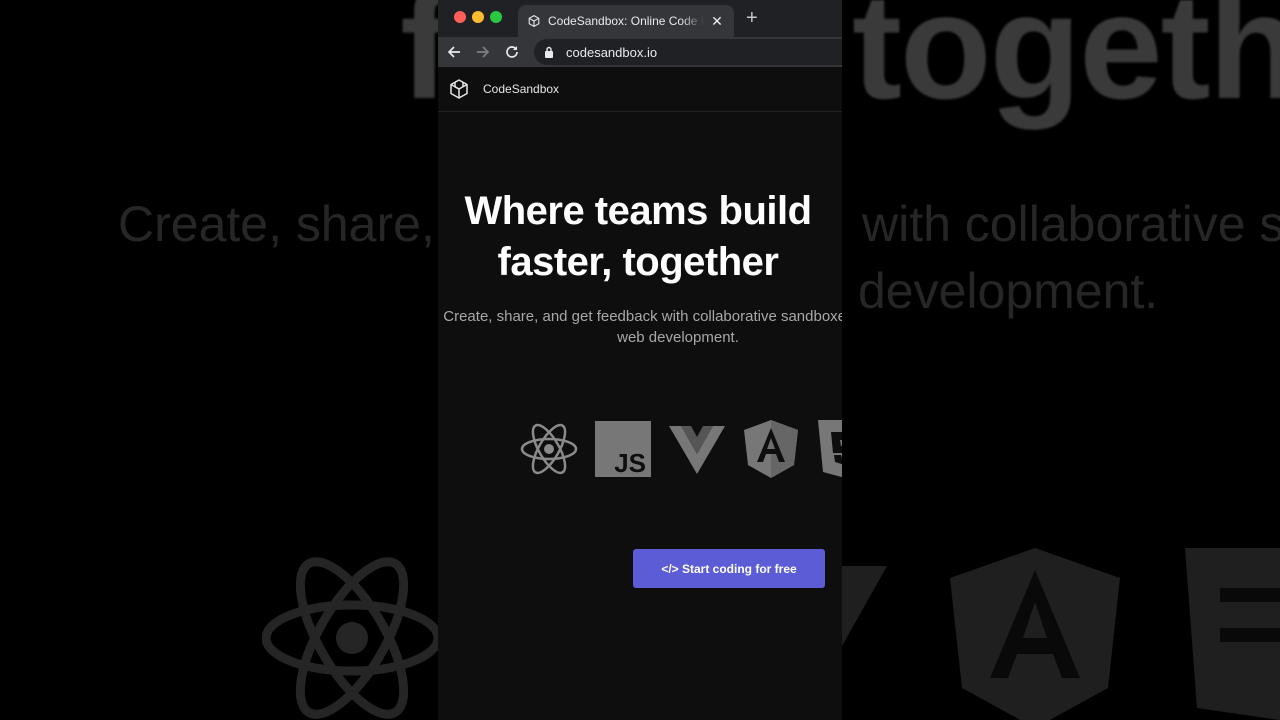 The image size is (1280, 720). What do you see at coordinates (829, 449) in the screenshot?
I see `html5-icon` at bounding box center [829, 449].